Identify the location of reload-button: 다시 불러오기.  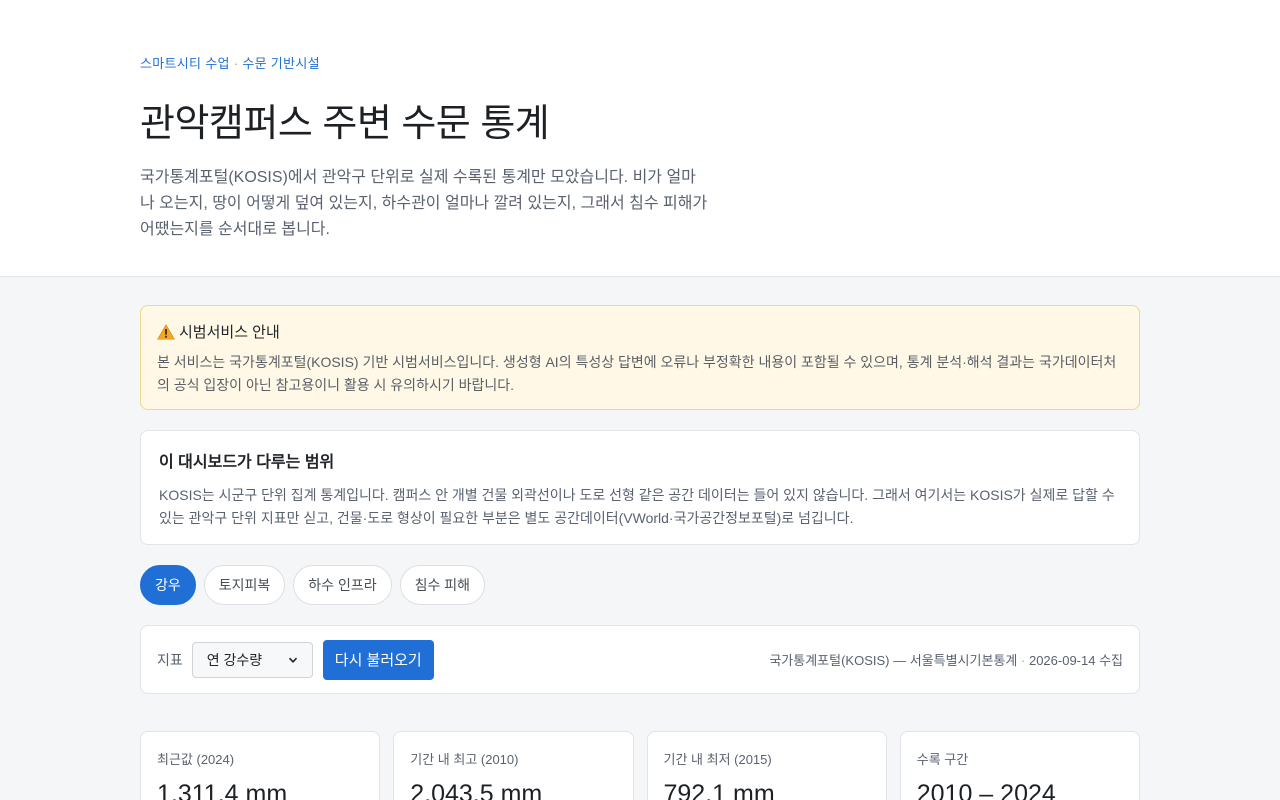
(378, 659).